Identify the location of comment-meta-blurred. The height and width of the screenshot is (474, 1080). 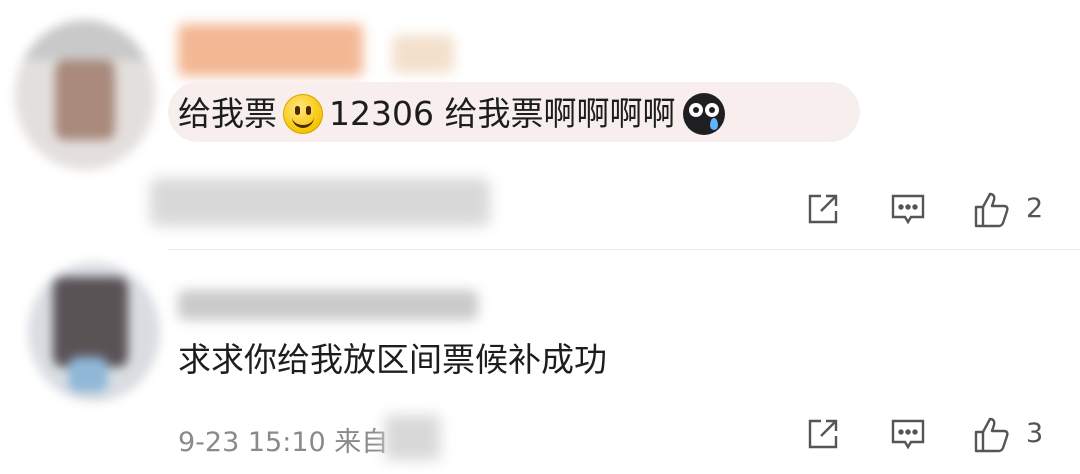
(320, 202).